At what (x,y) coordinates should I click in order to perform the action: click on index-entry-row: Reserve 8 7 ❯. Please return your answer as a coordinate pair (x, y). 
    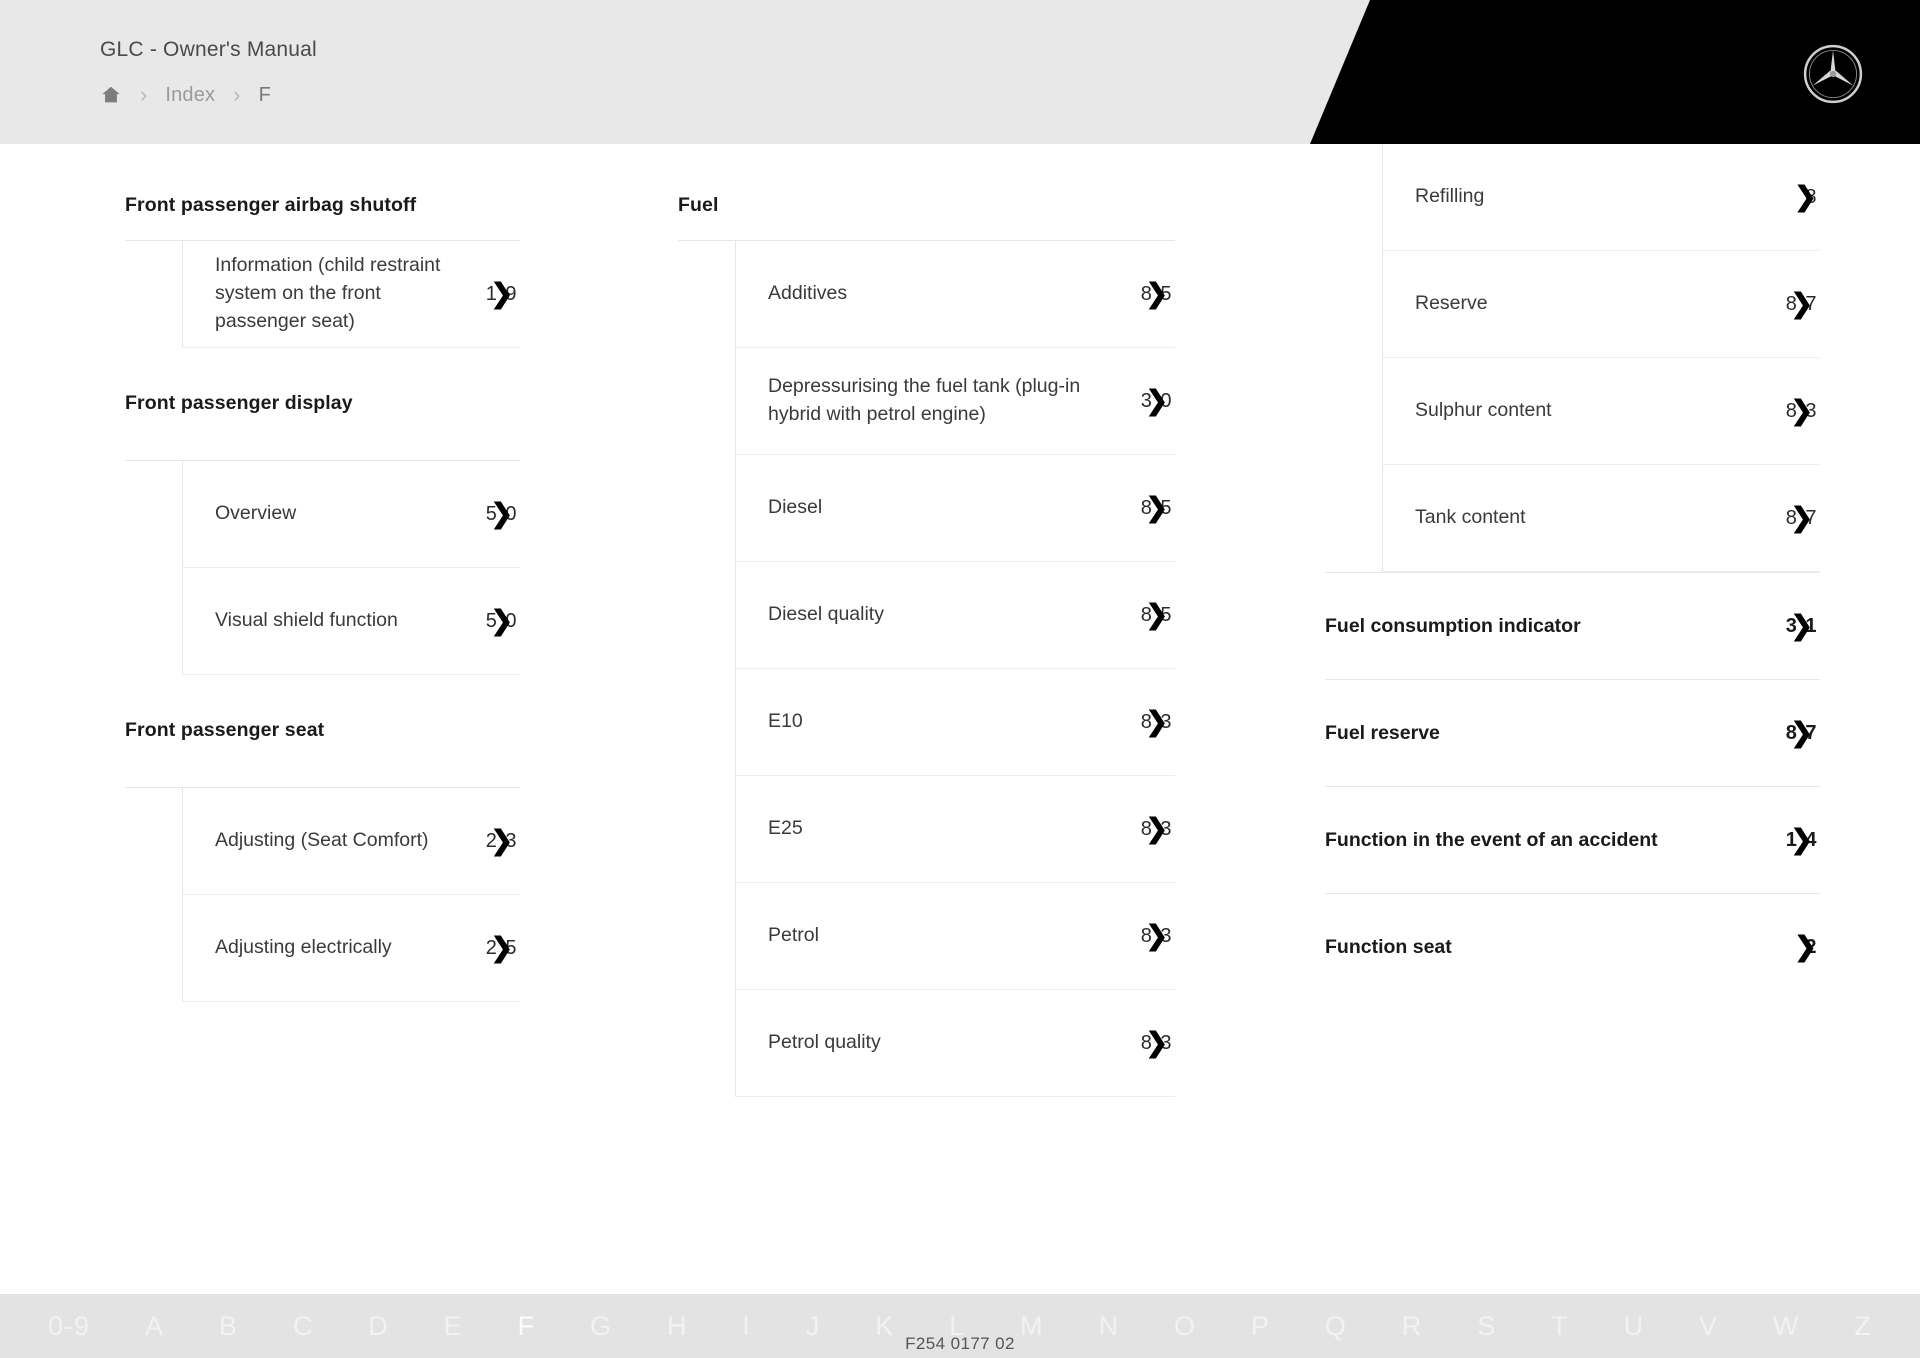
    Looking at the image, I should click on (1601, 304).